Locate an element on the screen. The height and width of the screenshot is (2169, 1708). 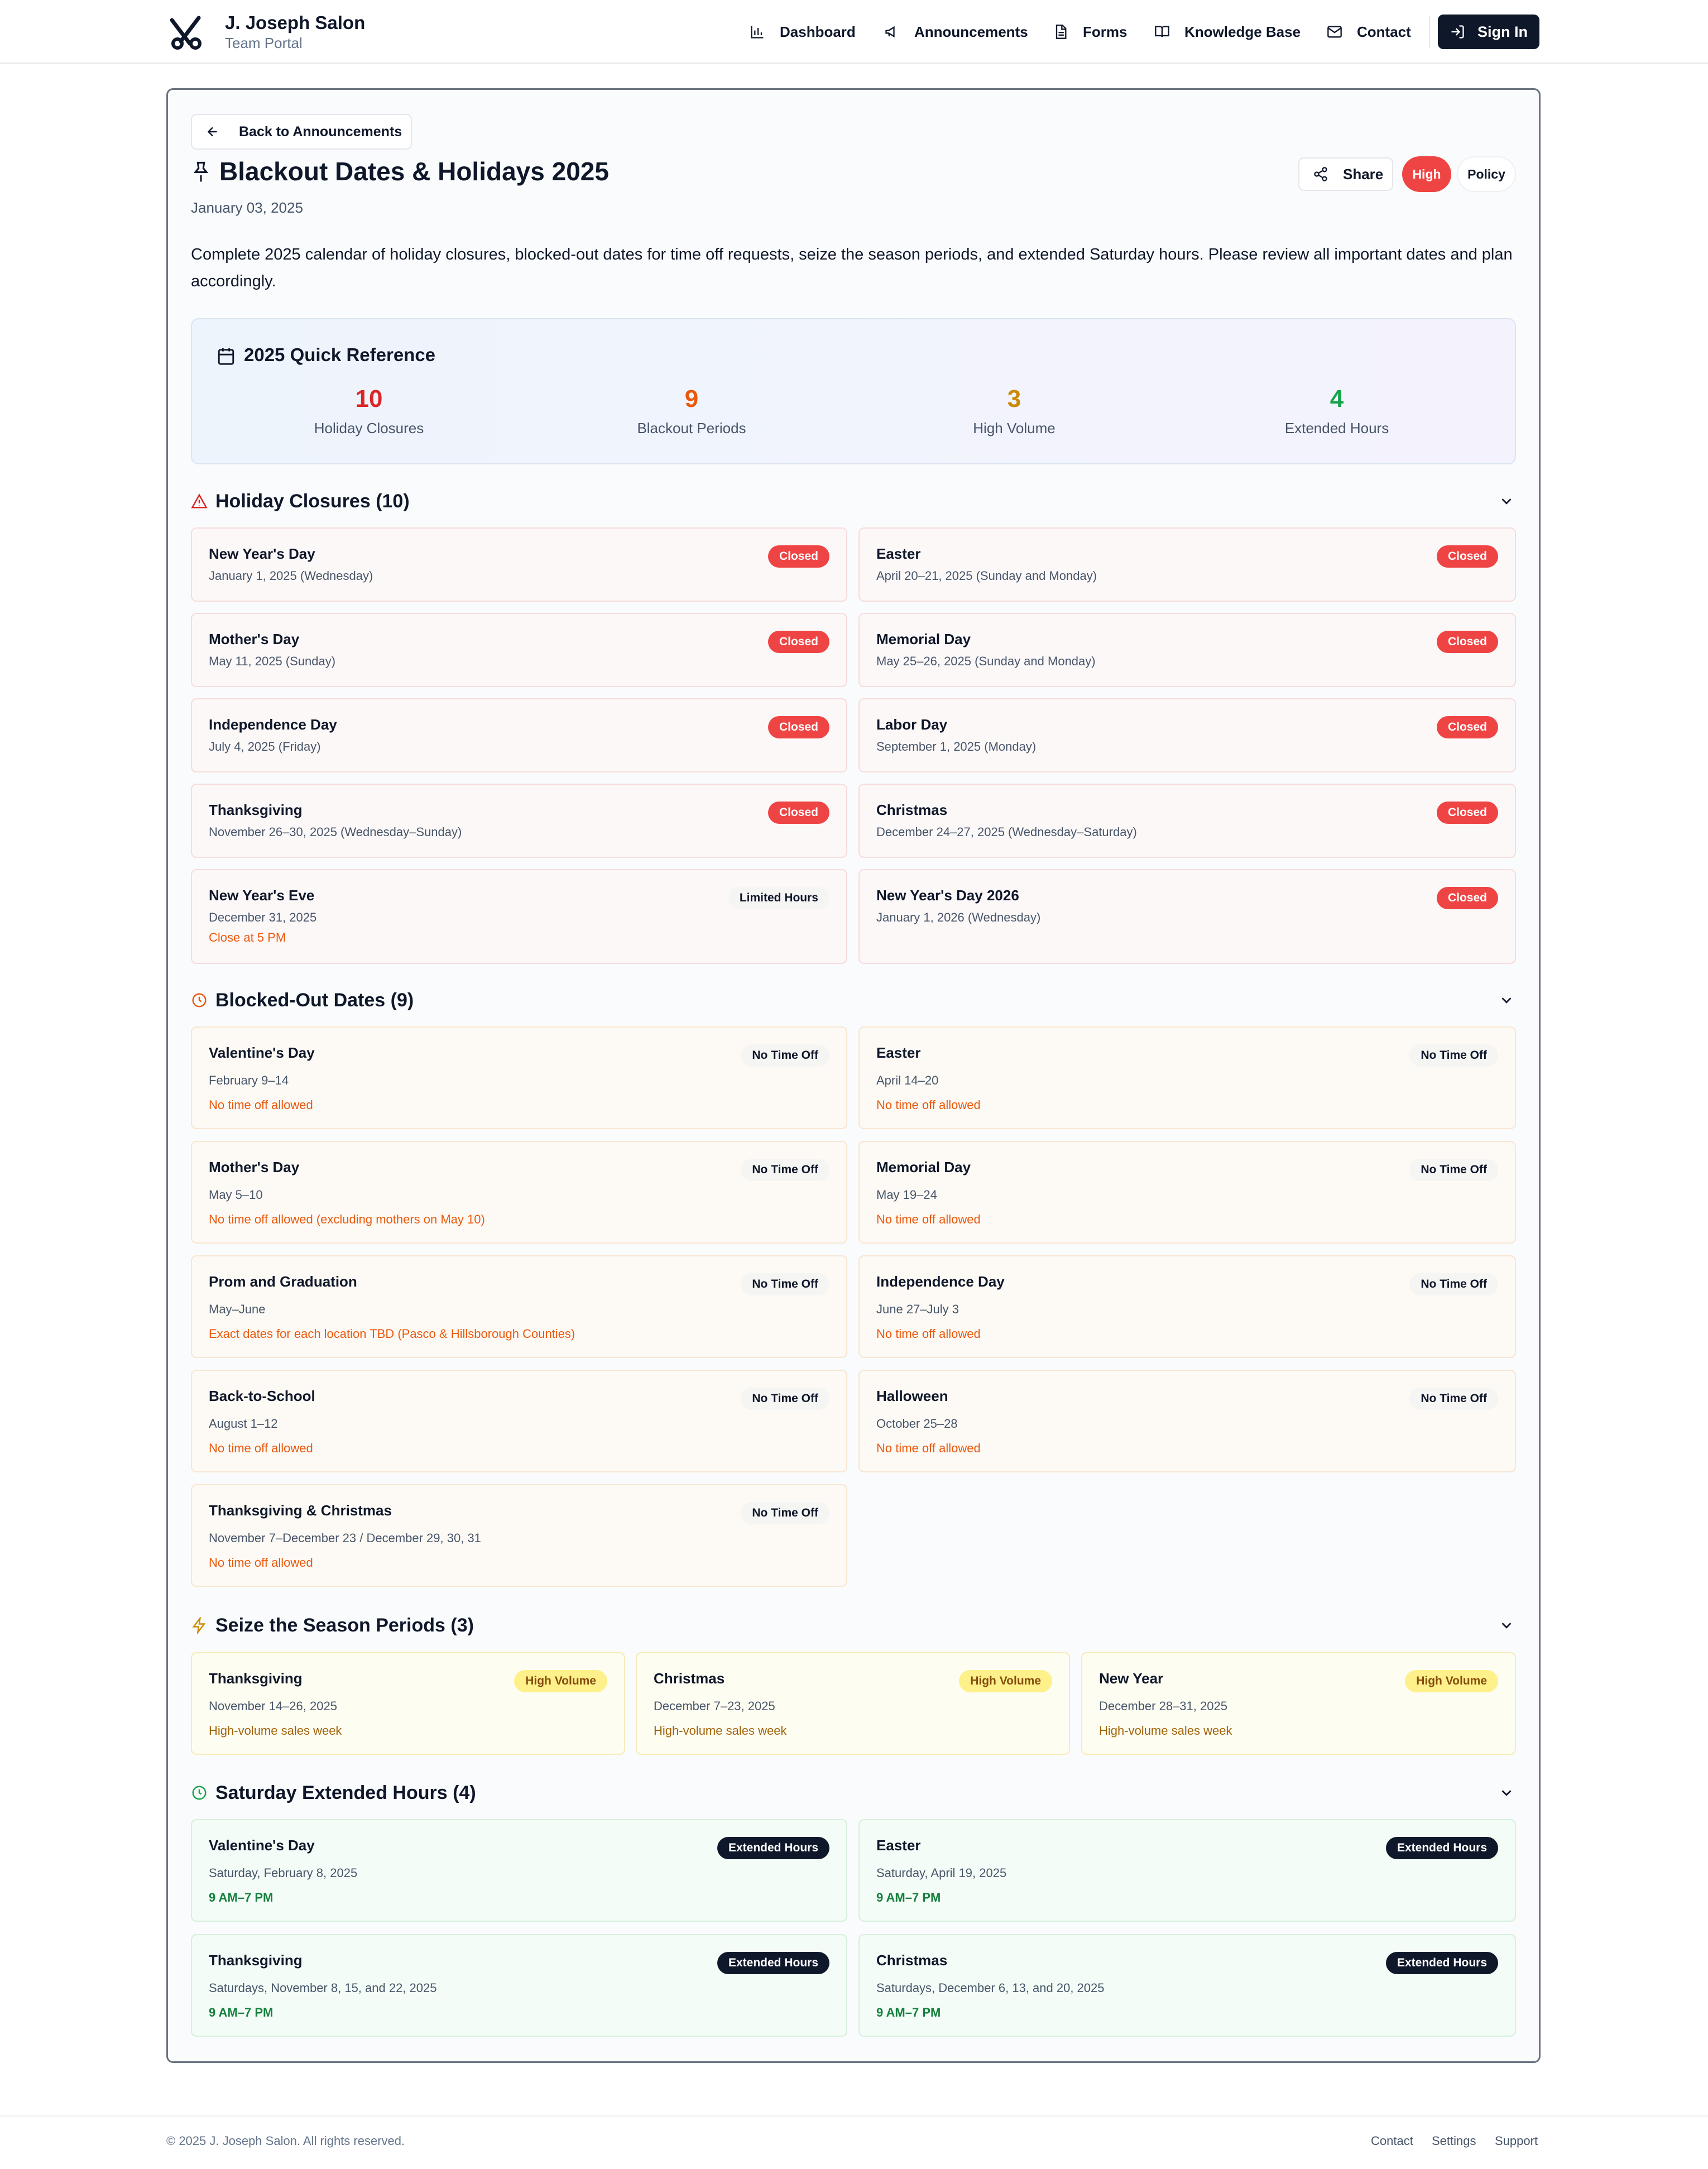
share-icon is located at coordinates (1320, 174).